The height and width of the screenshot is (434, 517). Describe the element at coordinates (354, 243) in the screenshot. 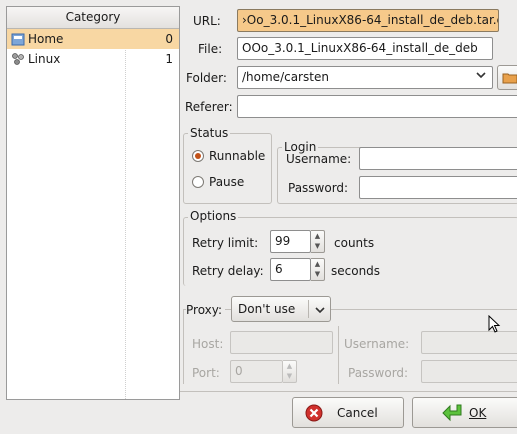

I see `retry-limit-unit: counts` at that location.